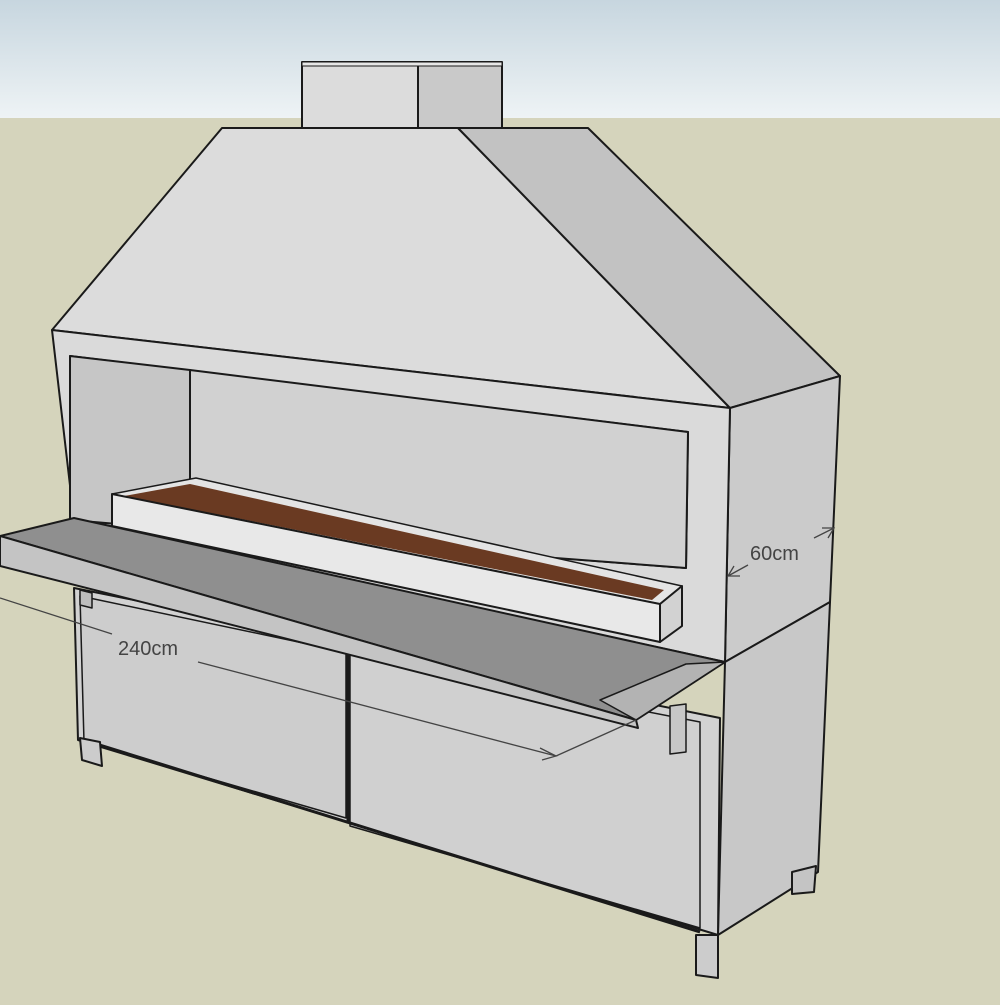  Describe the element at coordinates (360, 96) in the screenshot. I see `chimney-front-face` at that location.